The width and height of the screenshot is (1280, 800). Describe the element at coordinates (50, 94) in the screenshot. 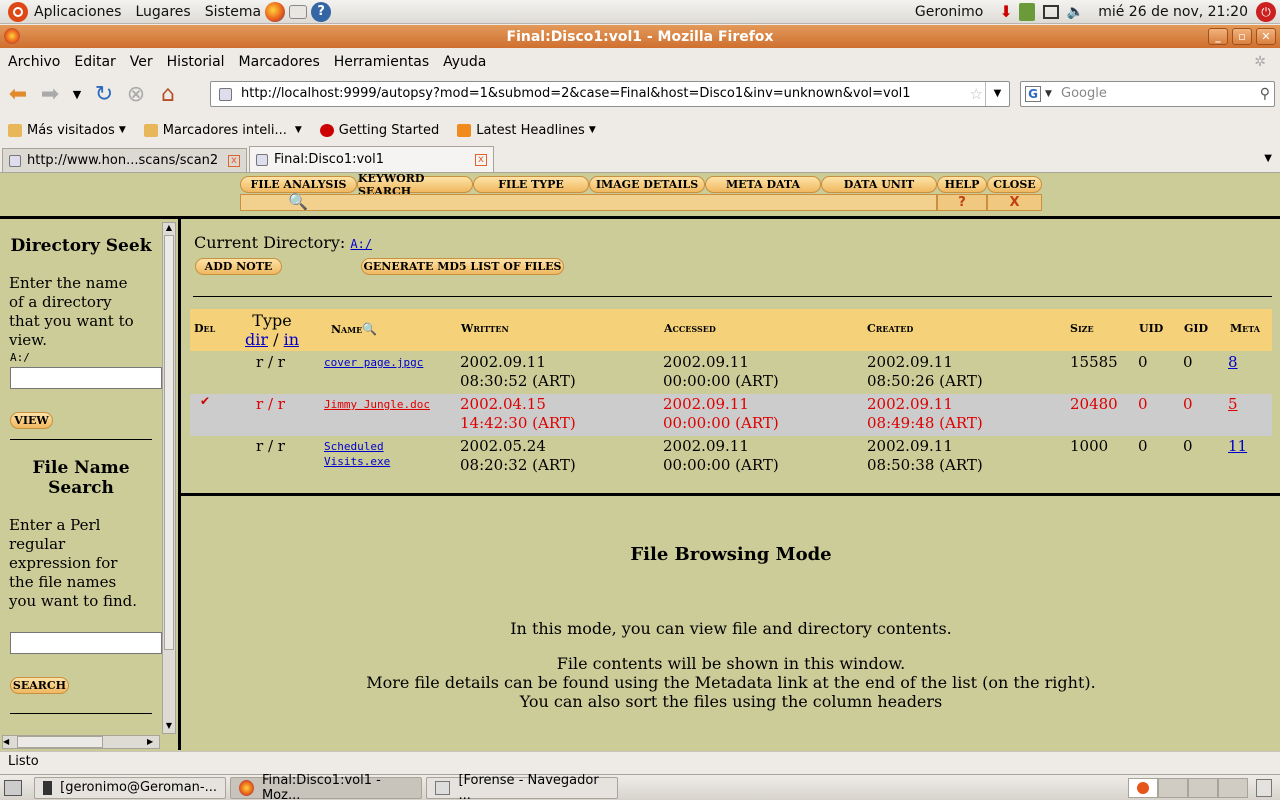

I see `forward-button: ➡` at that location.